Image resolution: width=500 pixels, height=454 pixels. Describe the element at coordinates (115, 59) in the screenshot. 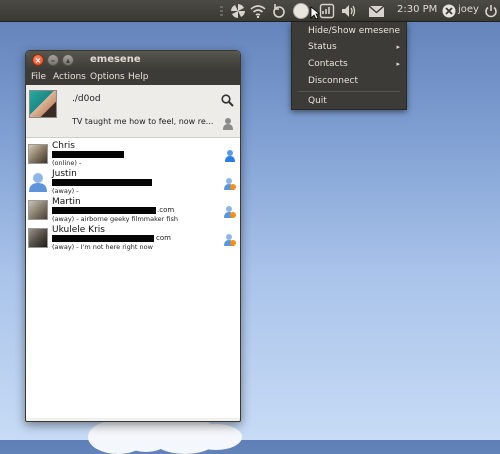

I see `window-title: emesene` at that location.